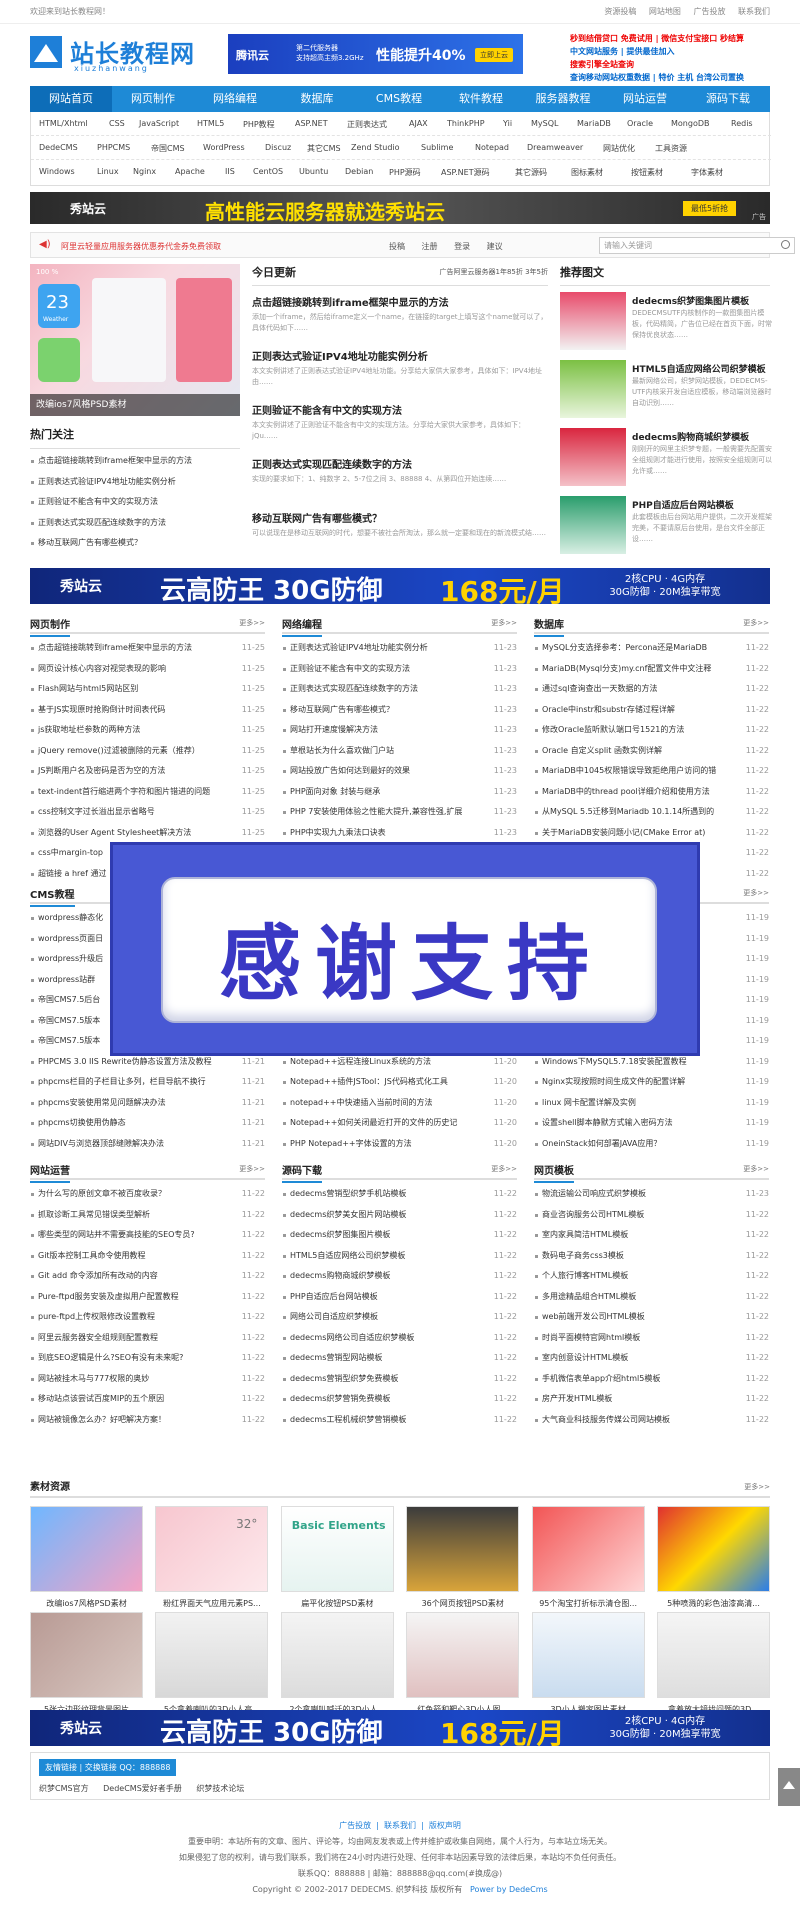  Describe the element at coordinates (340, 1234) in the screenshot. I see `item-title: dedecms织梦图集图片模板` at that location.